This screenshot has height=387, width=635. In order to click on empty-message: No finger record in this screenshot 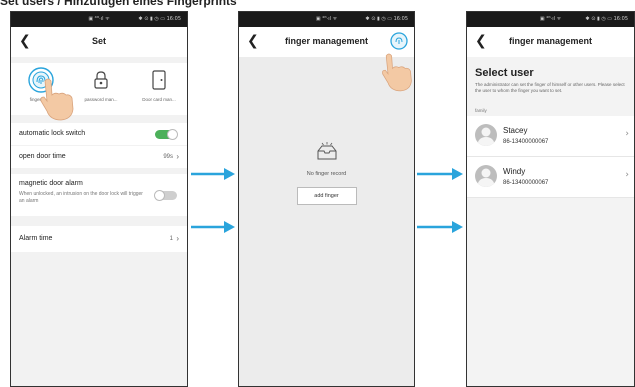, I will do `click(326, 174)`.